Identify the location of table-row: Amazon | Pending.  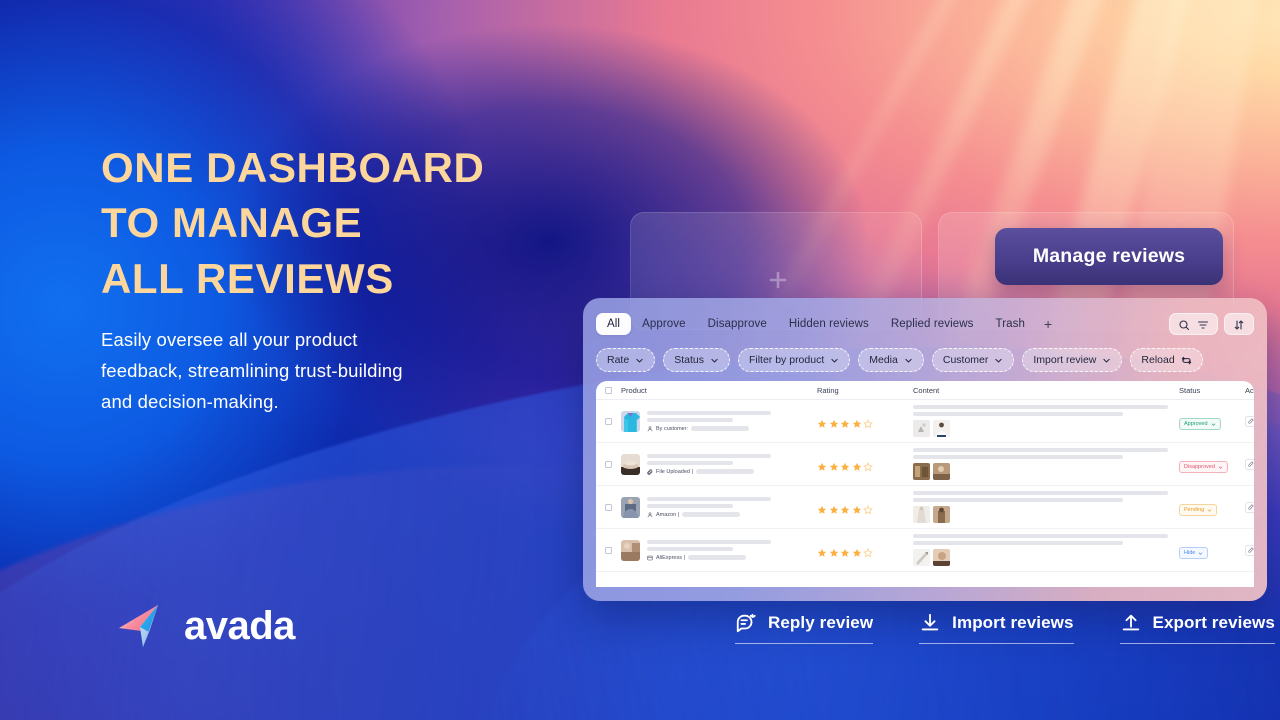
(925, 507).